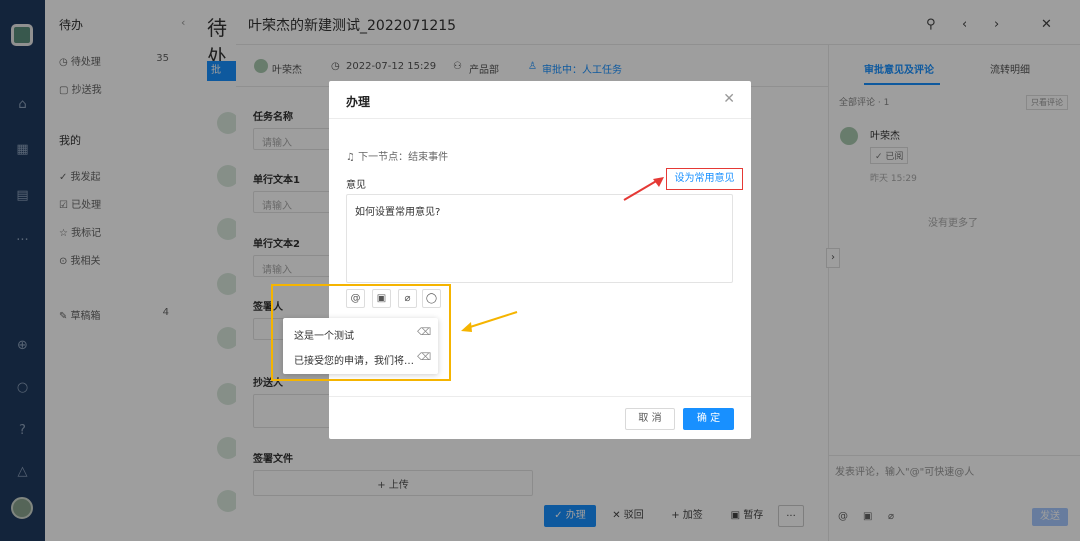 The image size is (1080, 541). Describe the element at coordinates (361, 332) in the screenshot. I see `highlight-box` at that location.